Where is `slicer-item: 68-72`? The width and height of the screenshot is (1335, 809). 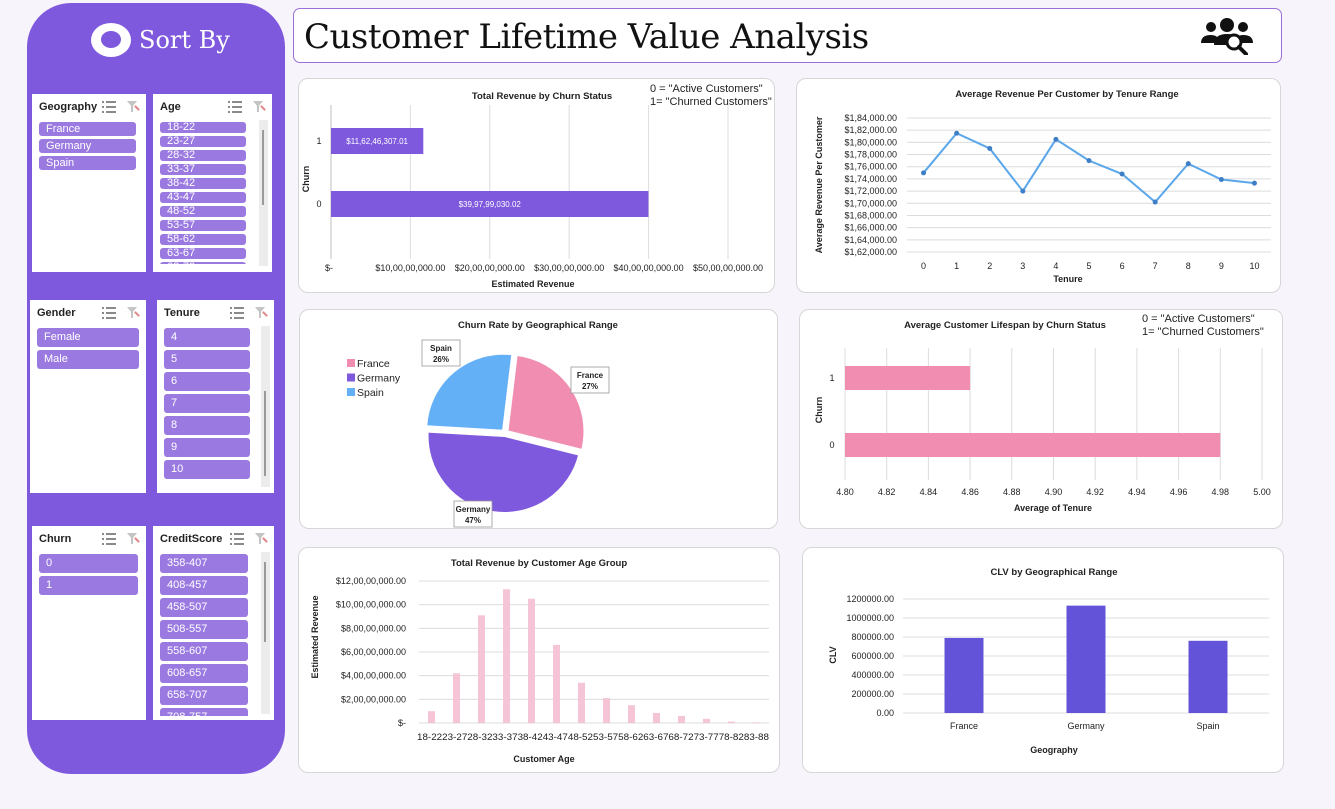 slicer-item: 68-72 is located at coordinates (203, 263).